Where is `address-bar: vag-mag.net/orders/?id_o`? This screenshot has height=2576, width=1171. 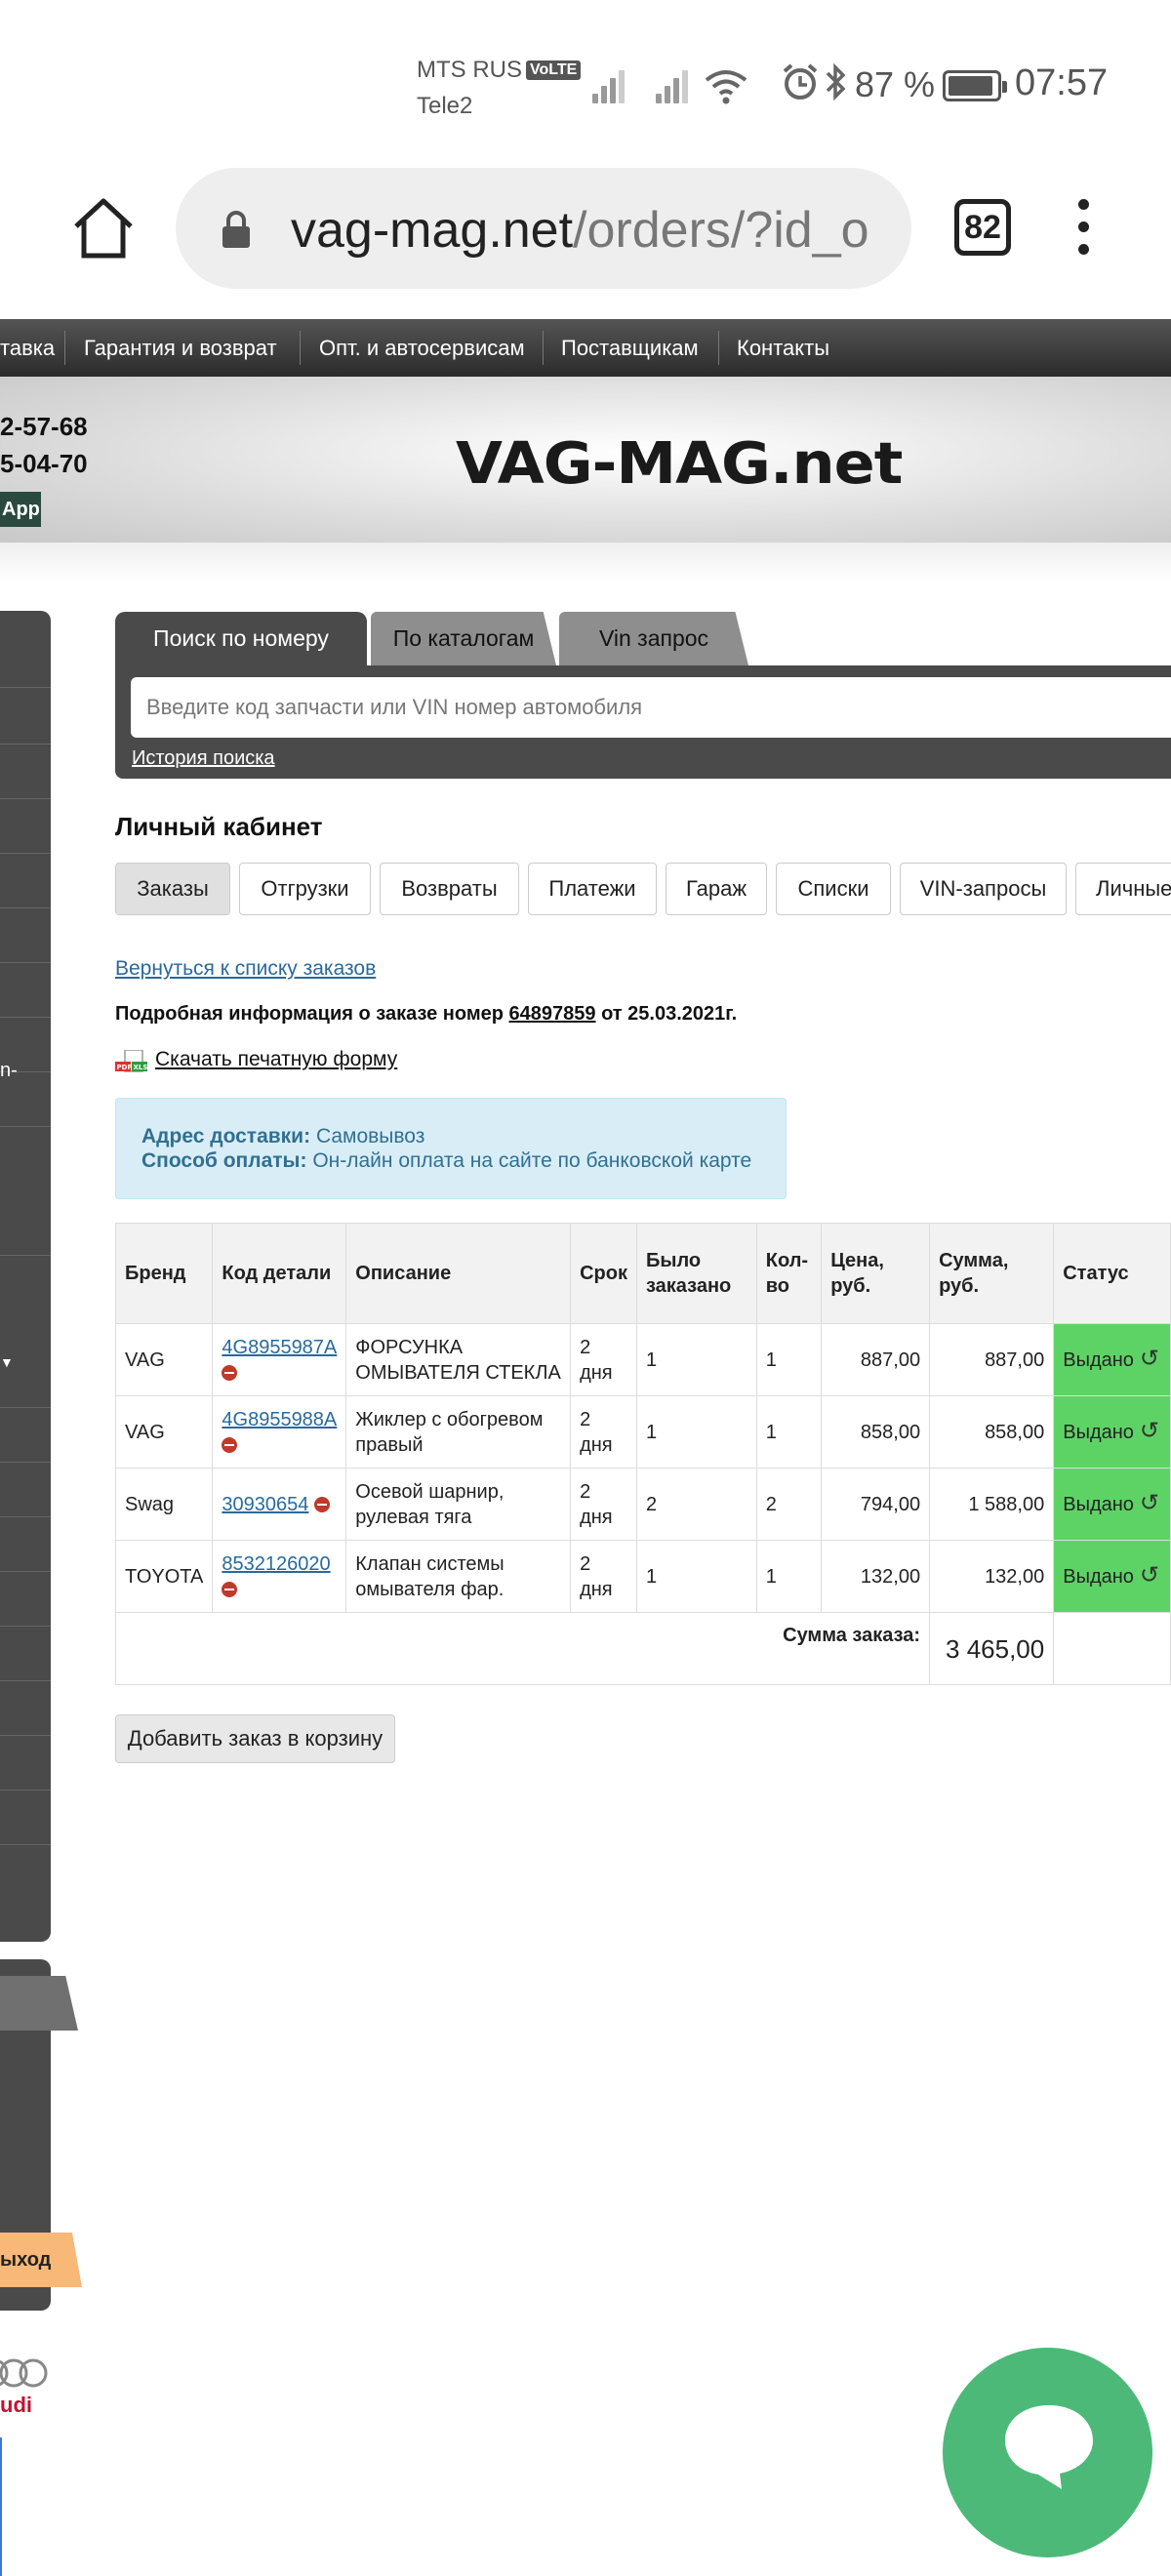
address-bar: vag-mag.net/orders/?id_o is located at coordinates (543, 228).